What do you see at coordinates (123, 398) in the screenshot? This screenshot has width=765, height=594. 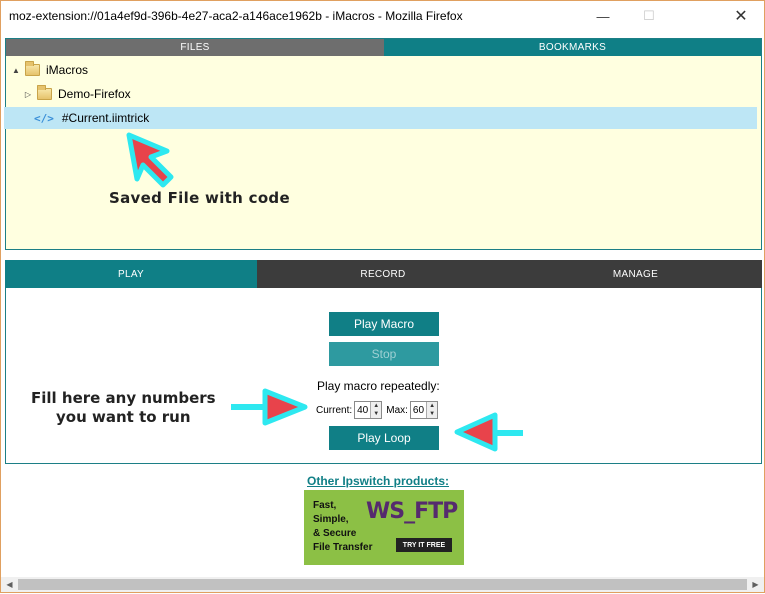 I see `annotation-line: Fill here any numbers` at bounding box center [123, 398].